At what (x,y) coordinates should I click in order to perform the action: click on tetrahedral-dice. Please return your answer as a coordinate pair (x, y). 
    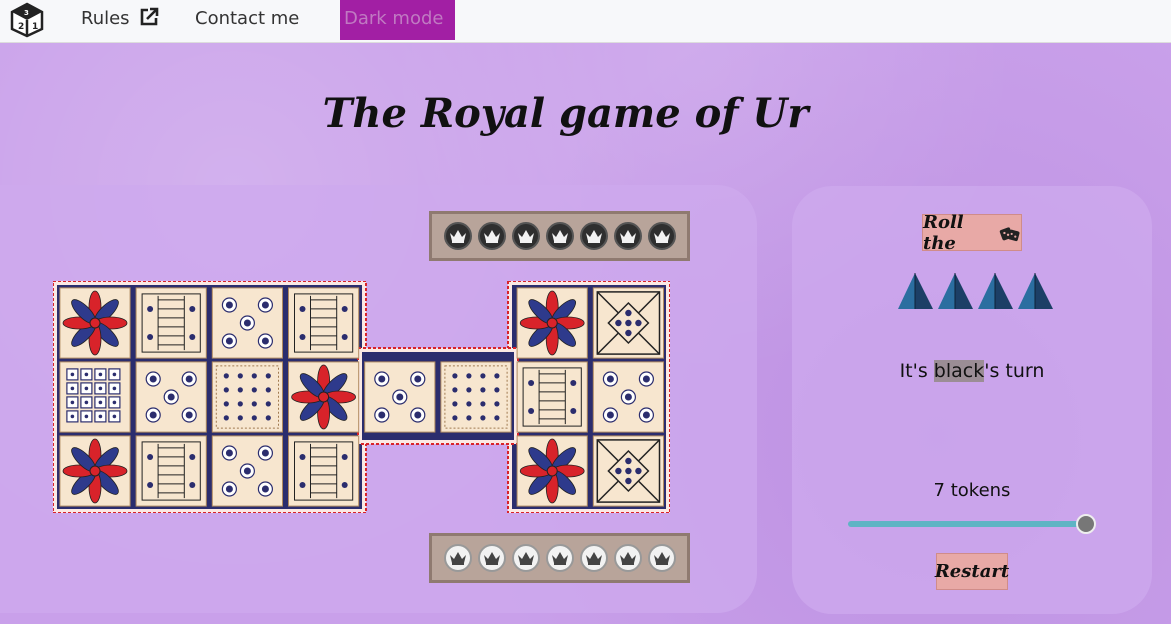
    Looking at the image, I should click on (975, 291).